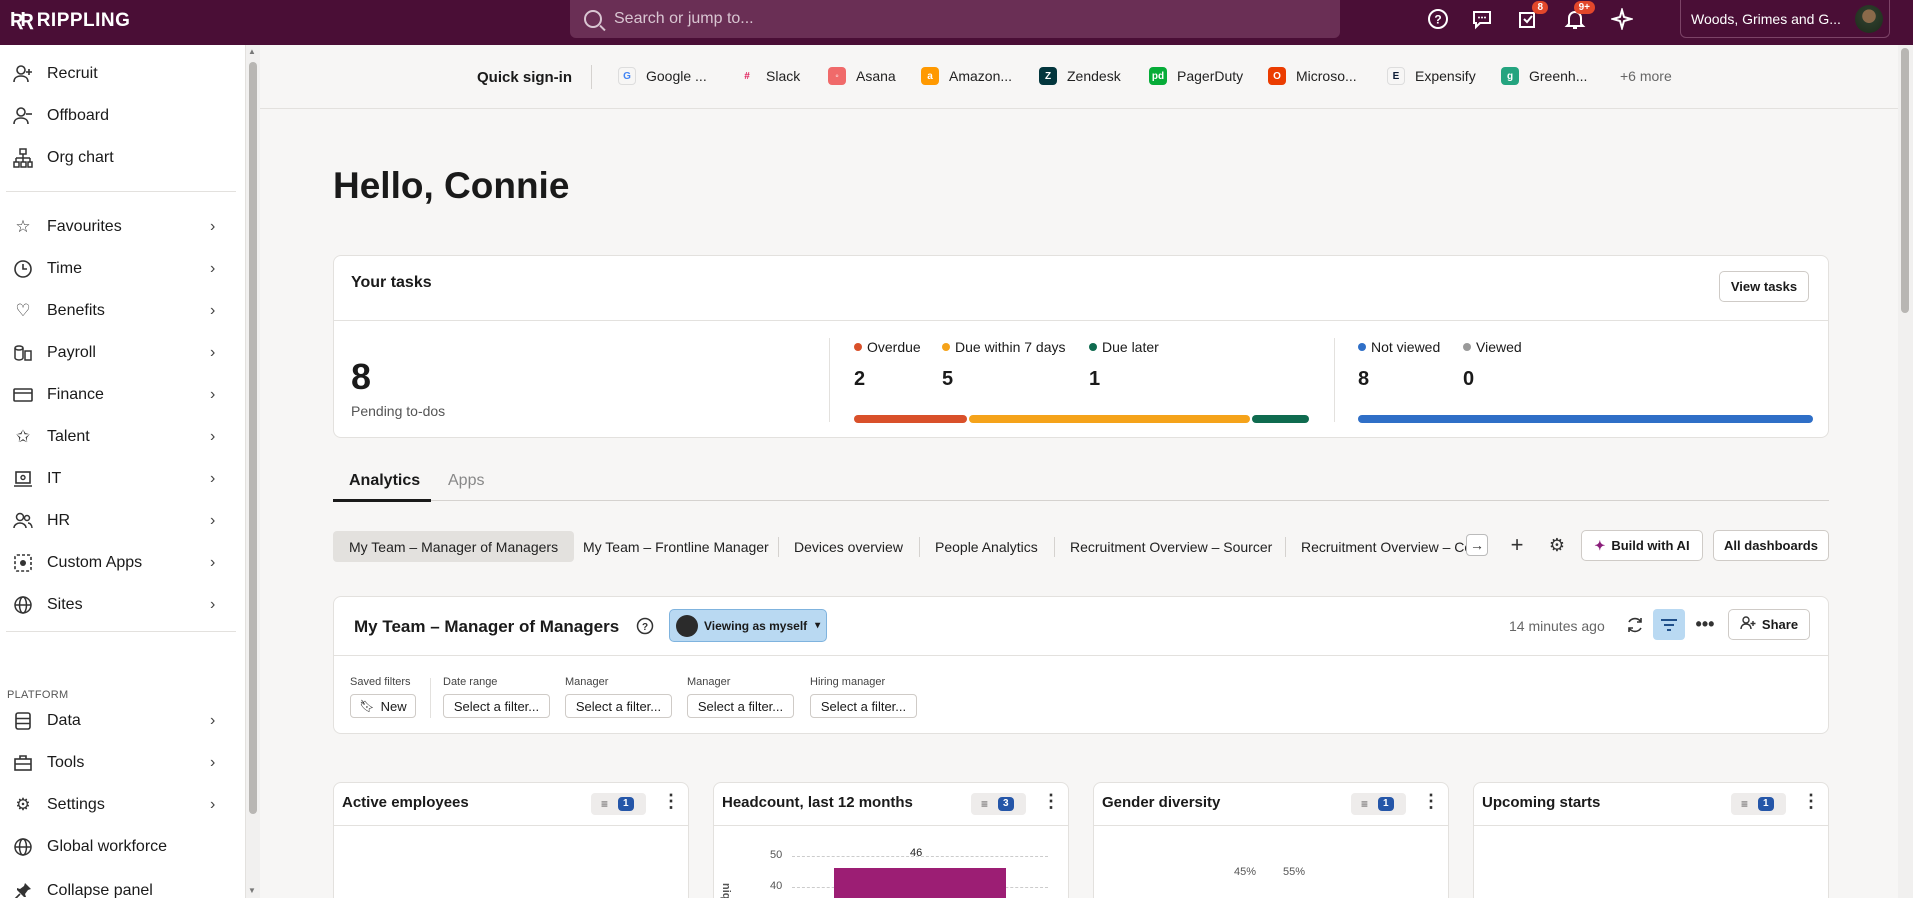  Describe the element at coordinates (916, 853) in the screenshot. I see `bar-value-label: 46` at that location.